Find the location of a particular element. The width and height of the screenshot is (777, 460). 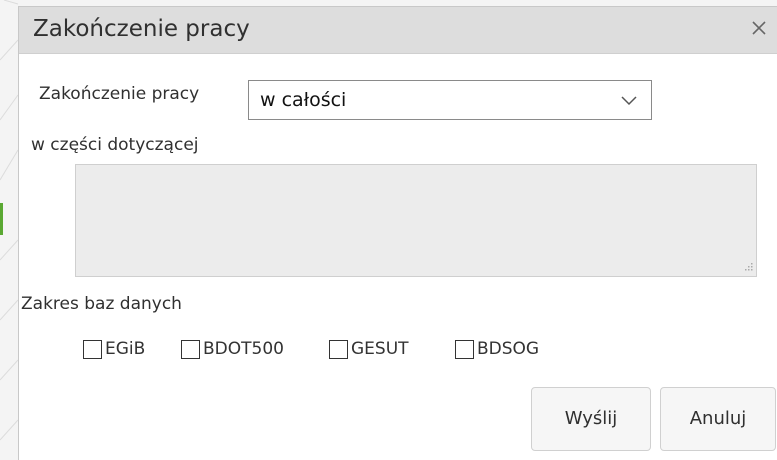

dialog-titlebar: Zakończenie pracy is located at coordinates (398, 30).